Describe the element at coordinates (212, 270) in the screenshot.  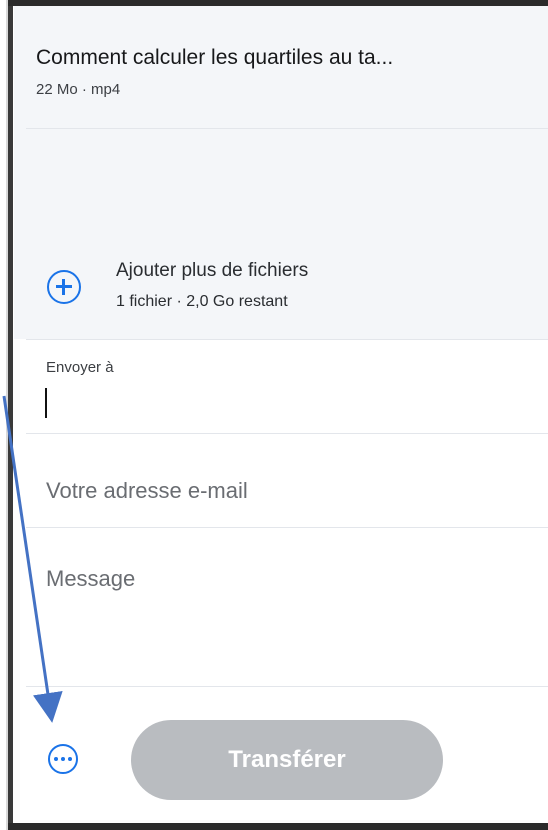
I see `add-files-title: Ajouter plus de fichiers` at that location.